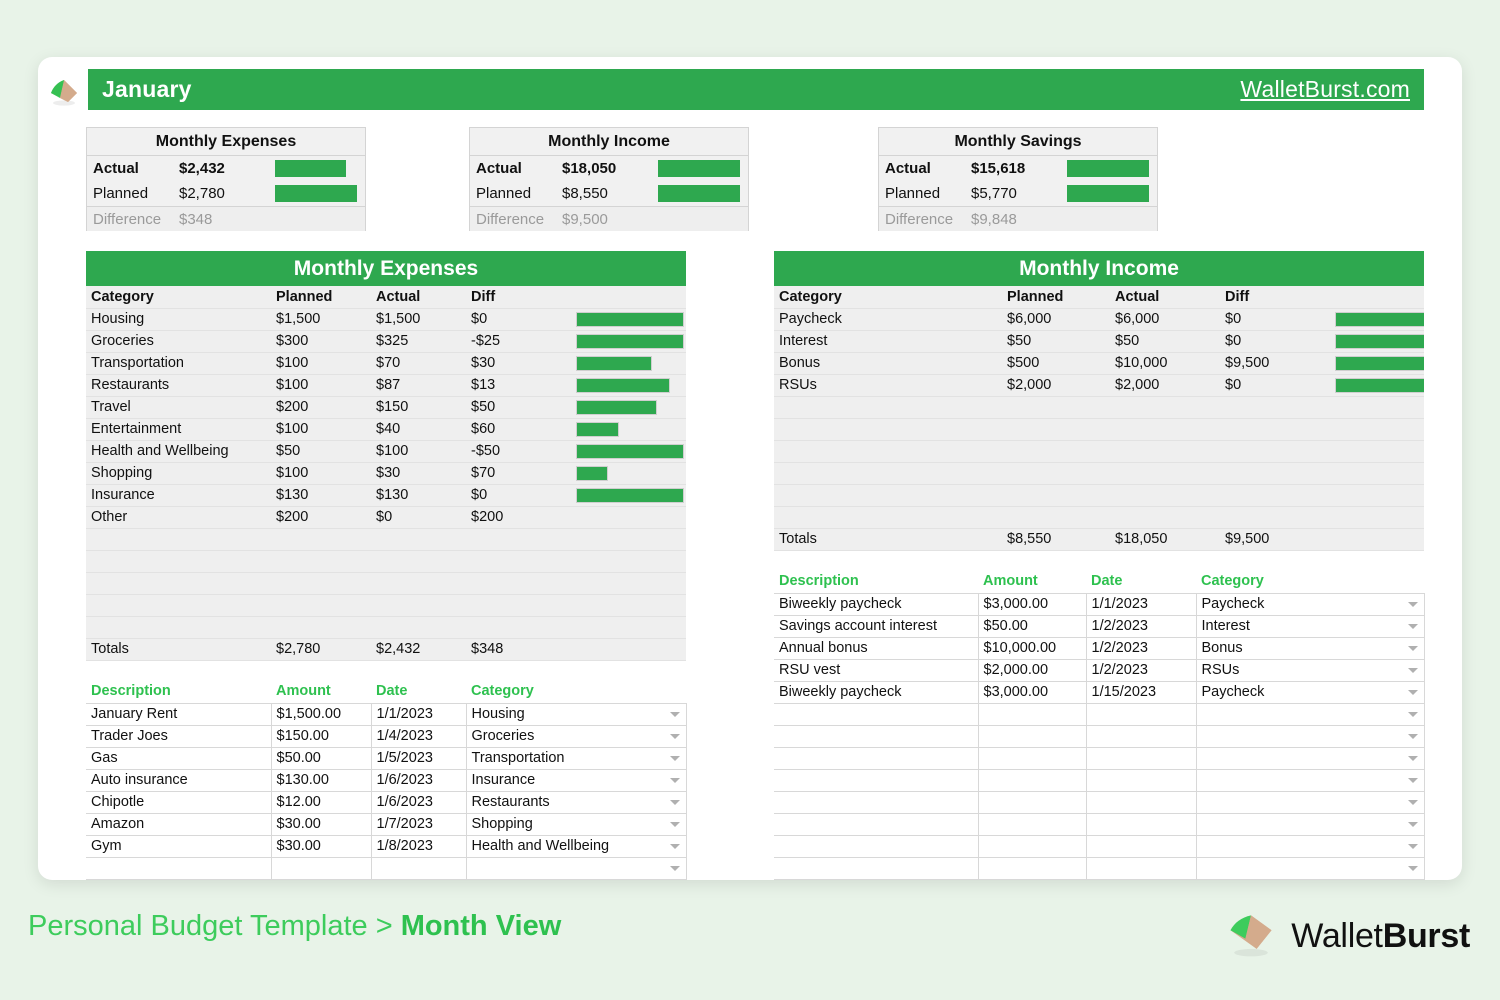 The height and width of the screenshot is (1000, 1500). Describe the element at coordinates (386, 473) in the screenshot. I see `table-row: Shopping $100 $30 $70` at that location.